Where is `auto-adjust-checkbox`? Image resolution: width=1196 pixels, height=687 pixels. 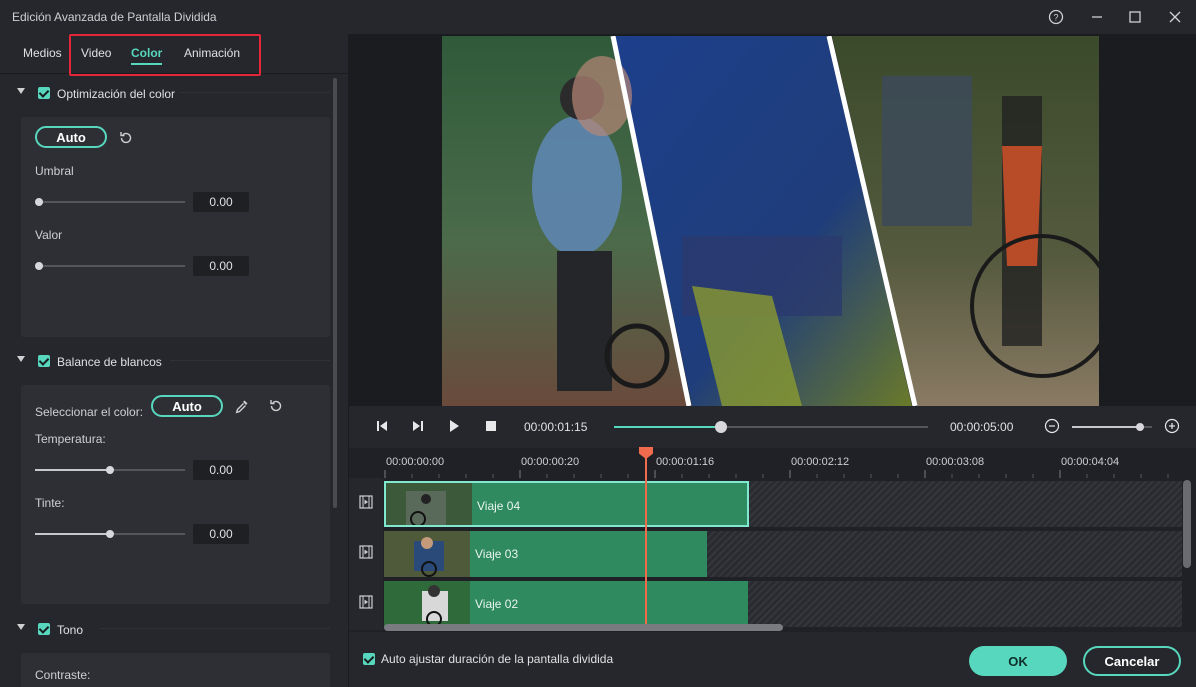
auto-adjust-checkbox is located at coordinates (369, 659).